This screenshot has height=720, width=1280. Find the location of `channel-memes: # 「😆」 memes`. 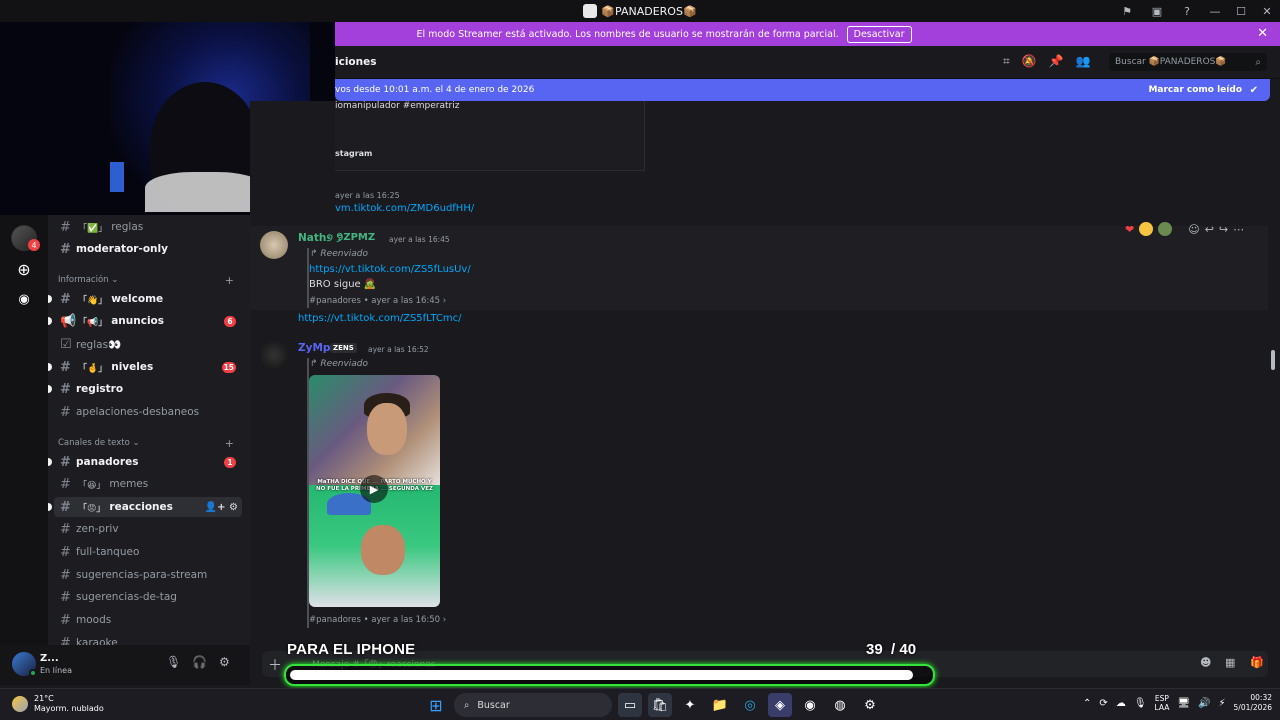

channel-memes: # 「😆」 memes is located at coordinates (148, 484).